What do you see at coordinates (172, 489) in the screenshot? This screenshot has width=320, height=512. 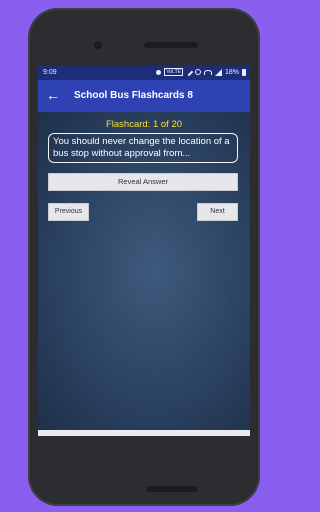 I see `bottom-speaker` at bounding box center [172, 489].